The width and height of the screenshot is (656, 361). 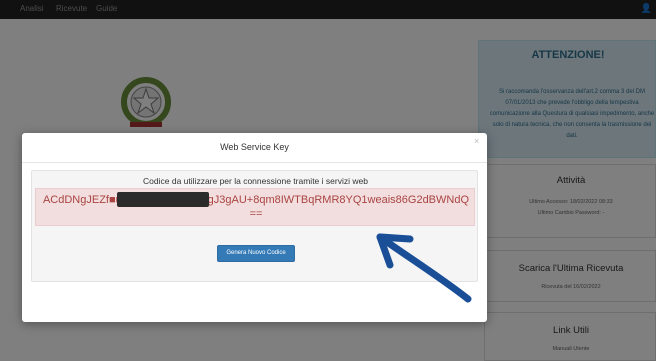 I want to click on annotation-arrow-icon, so click(x=424, y=268).